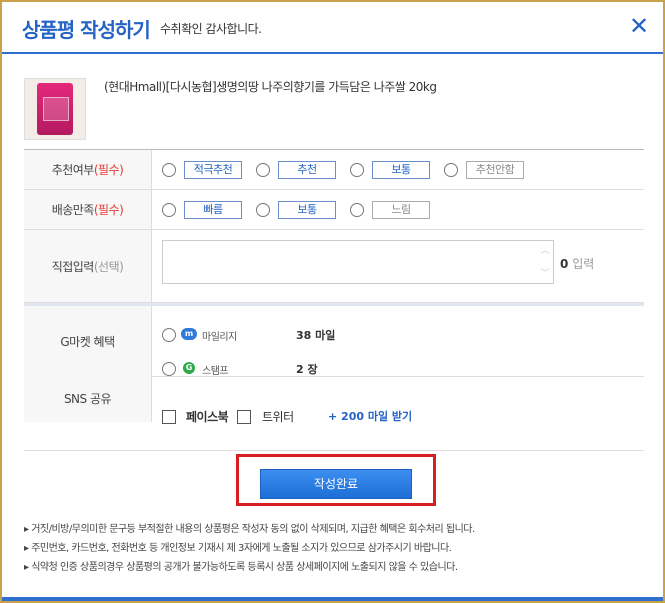 This screenshot has height=603, width=665. What do you see at coordinates (207, 417) in the screenshot?
I see `facebook-label: 페이스북` at bounding box center [207, 417].